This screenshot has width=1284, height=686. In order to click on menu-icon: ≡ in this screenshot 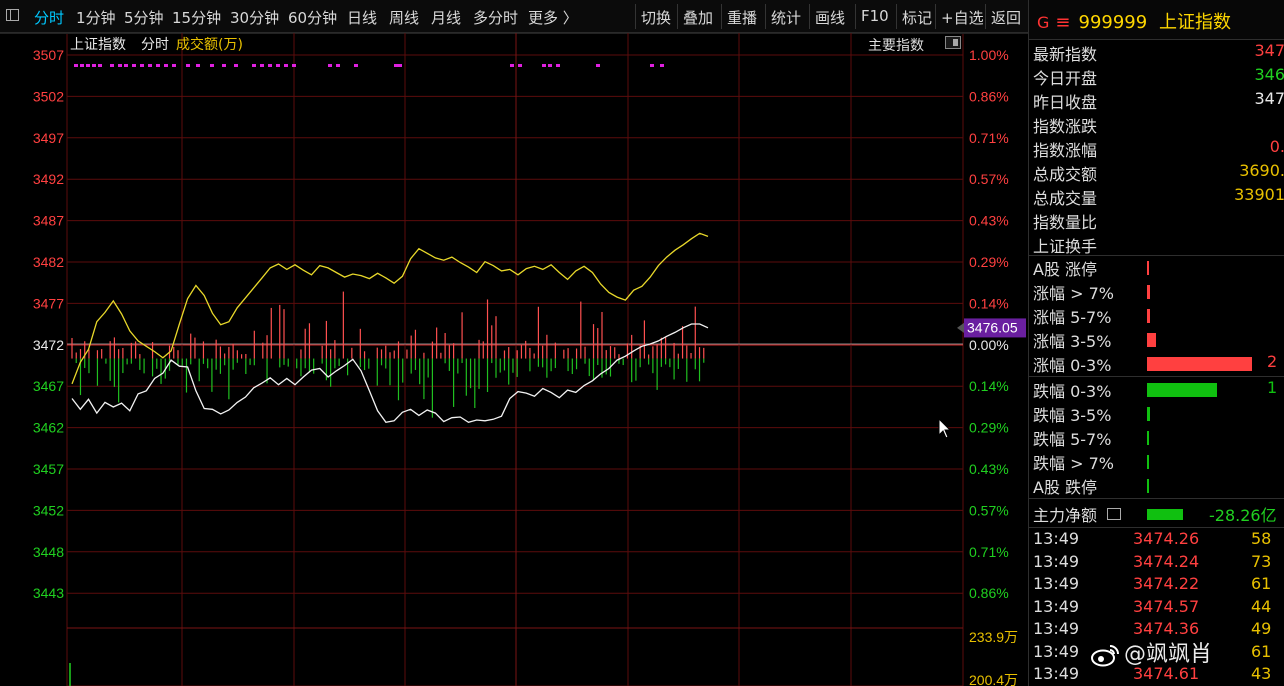, I will do `click(1062, 22)`.